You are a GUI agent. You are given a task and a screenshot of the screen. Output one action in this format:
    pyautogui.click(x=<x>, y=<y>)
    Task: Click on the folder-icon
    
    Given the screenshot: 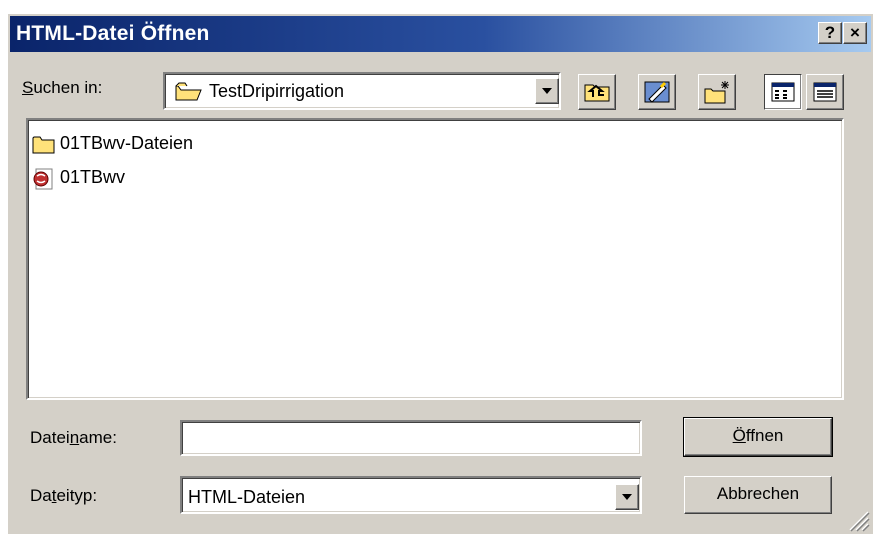 What is the action you would take?
    pyautogui.click(x=43, y=145)
    